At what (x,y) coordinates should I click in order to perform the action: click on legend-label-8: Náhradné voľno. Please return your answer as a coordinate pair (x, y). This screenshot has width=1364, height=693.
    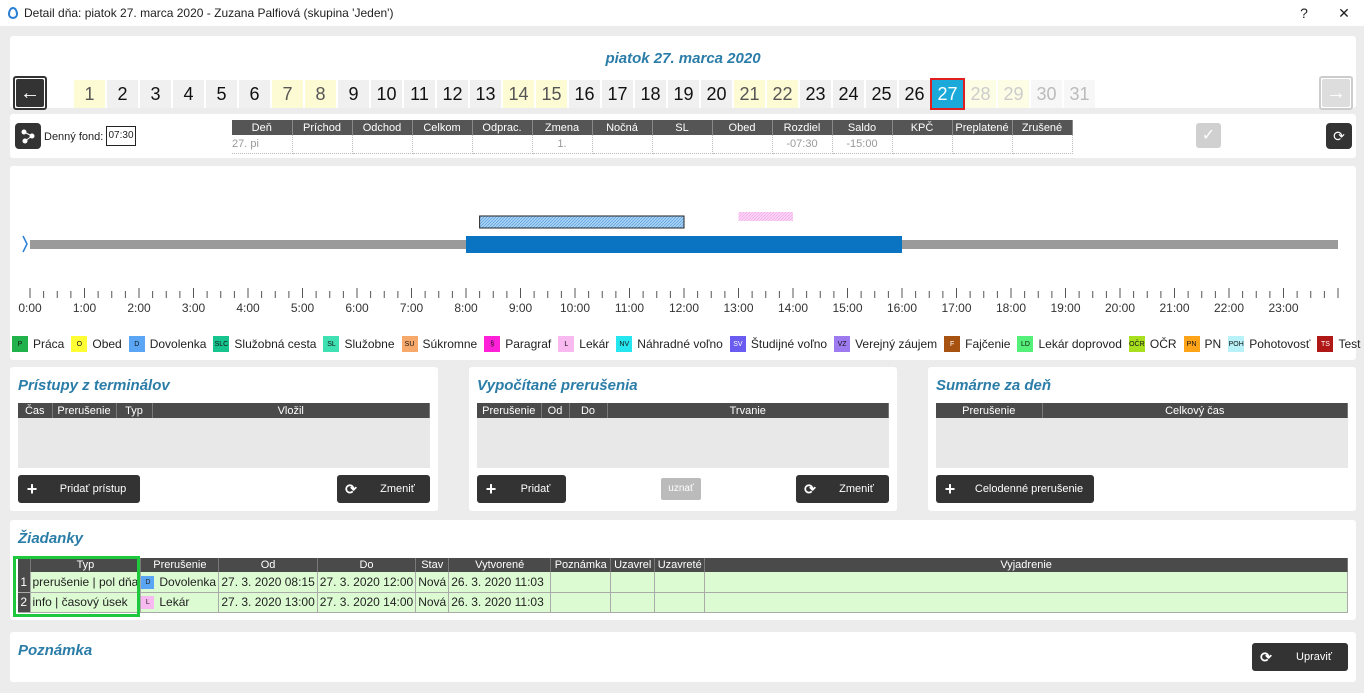
    Looking at the image, I should click on (680, 344).